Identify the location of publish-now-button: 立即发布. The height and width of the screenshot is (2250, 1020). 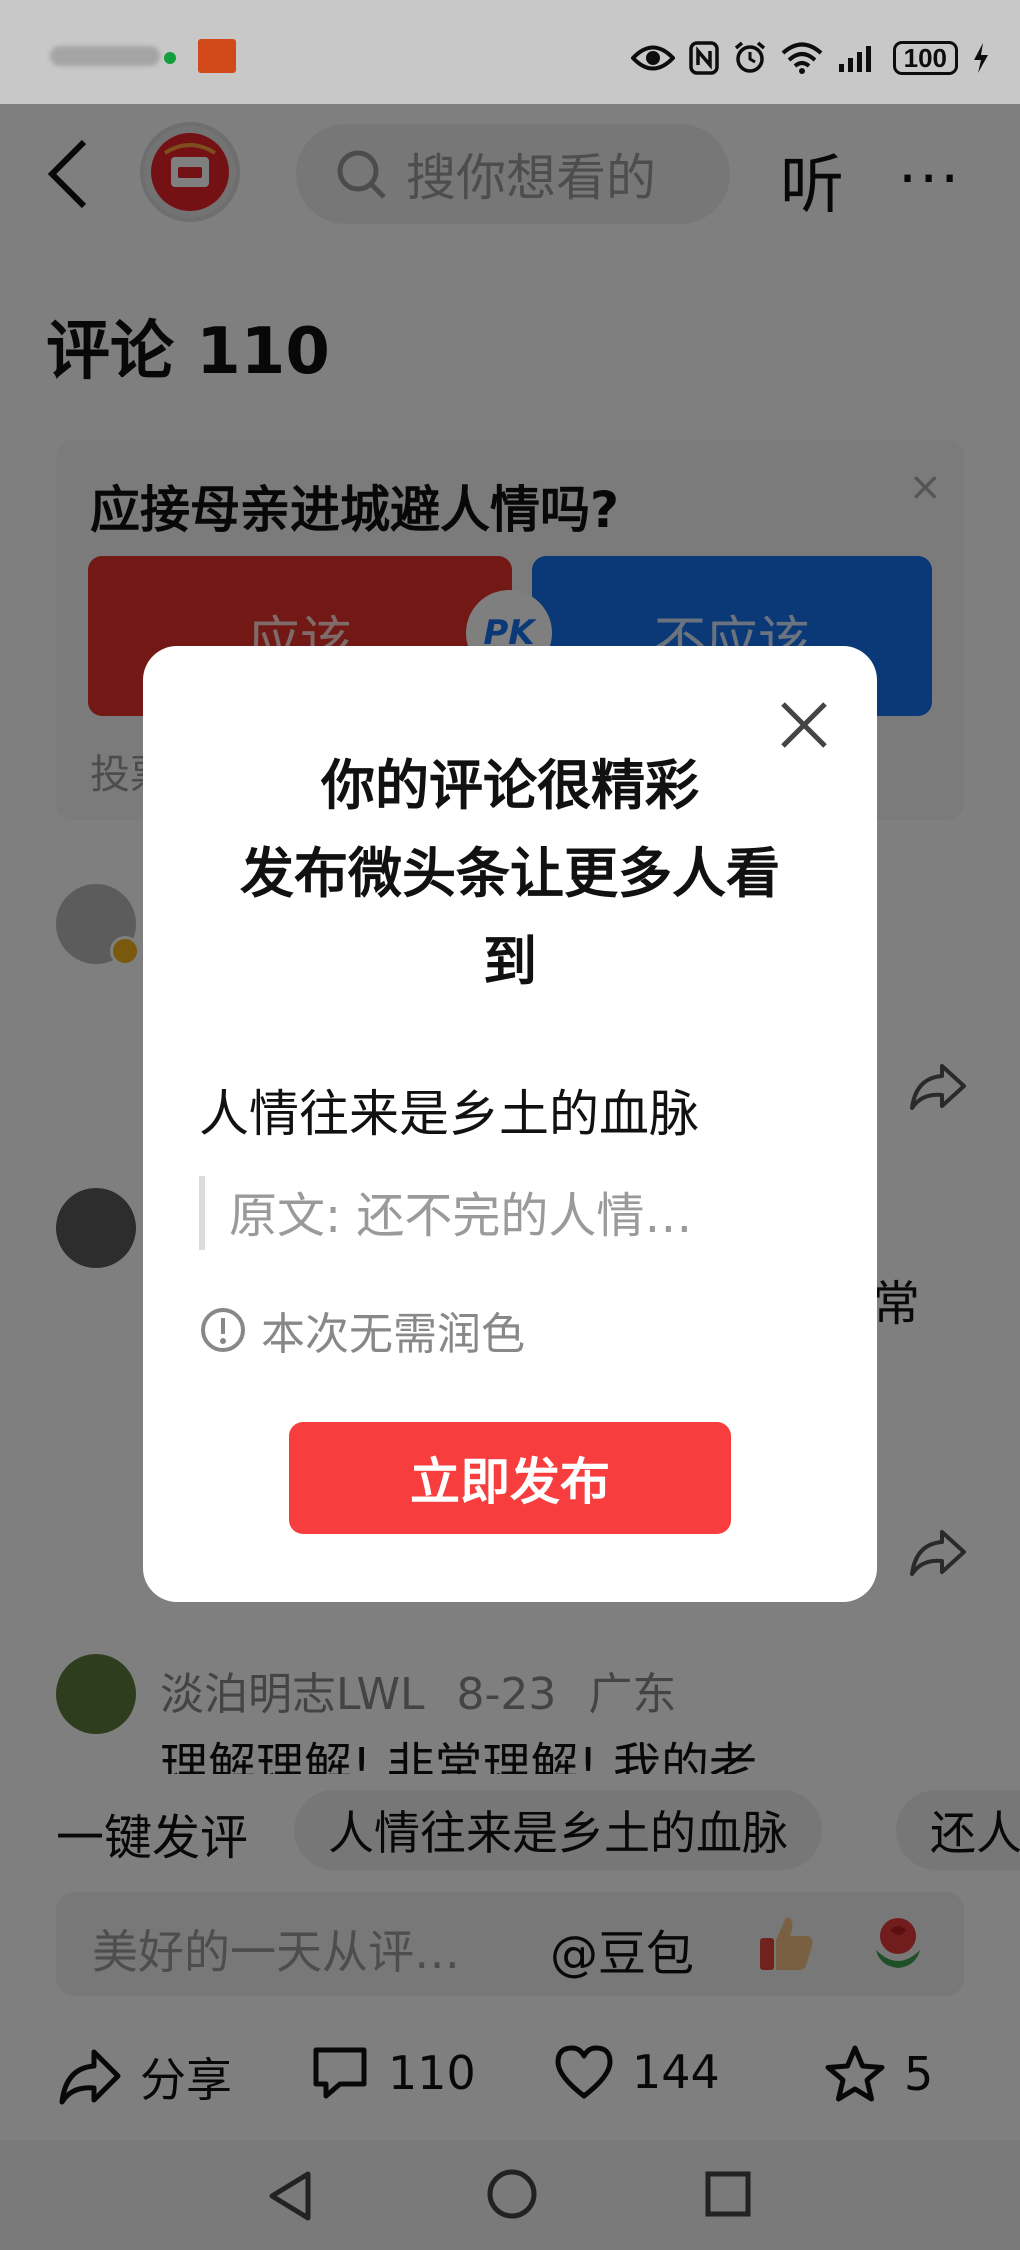
(510, 1478).